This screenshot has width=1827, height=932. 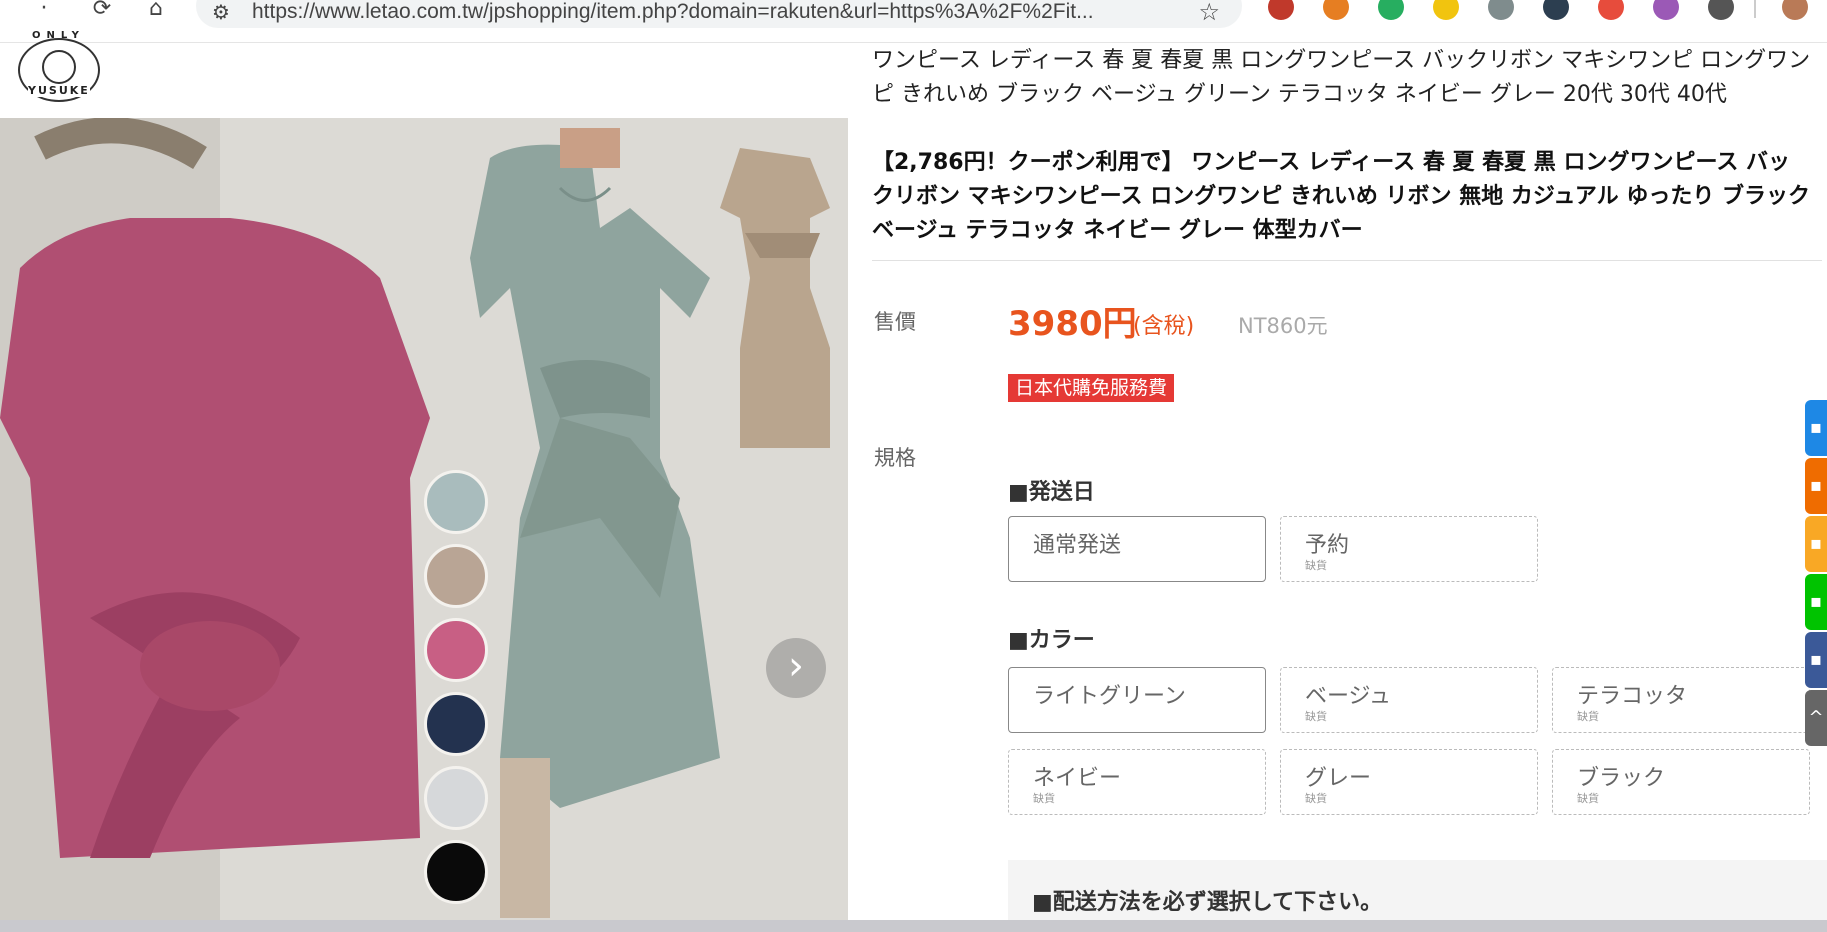 I want to click on option-name: グレー, so click(x=1338, y=778).